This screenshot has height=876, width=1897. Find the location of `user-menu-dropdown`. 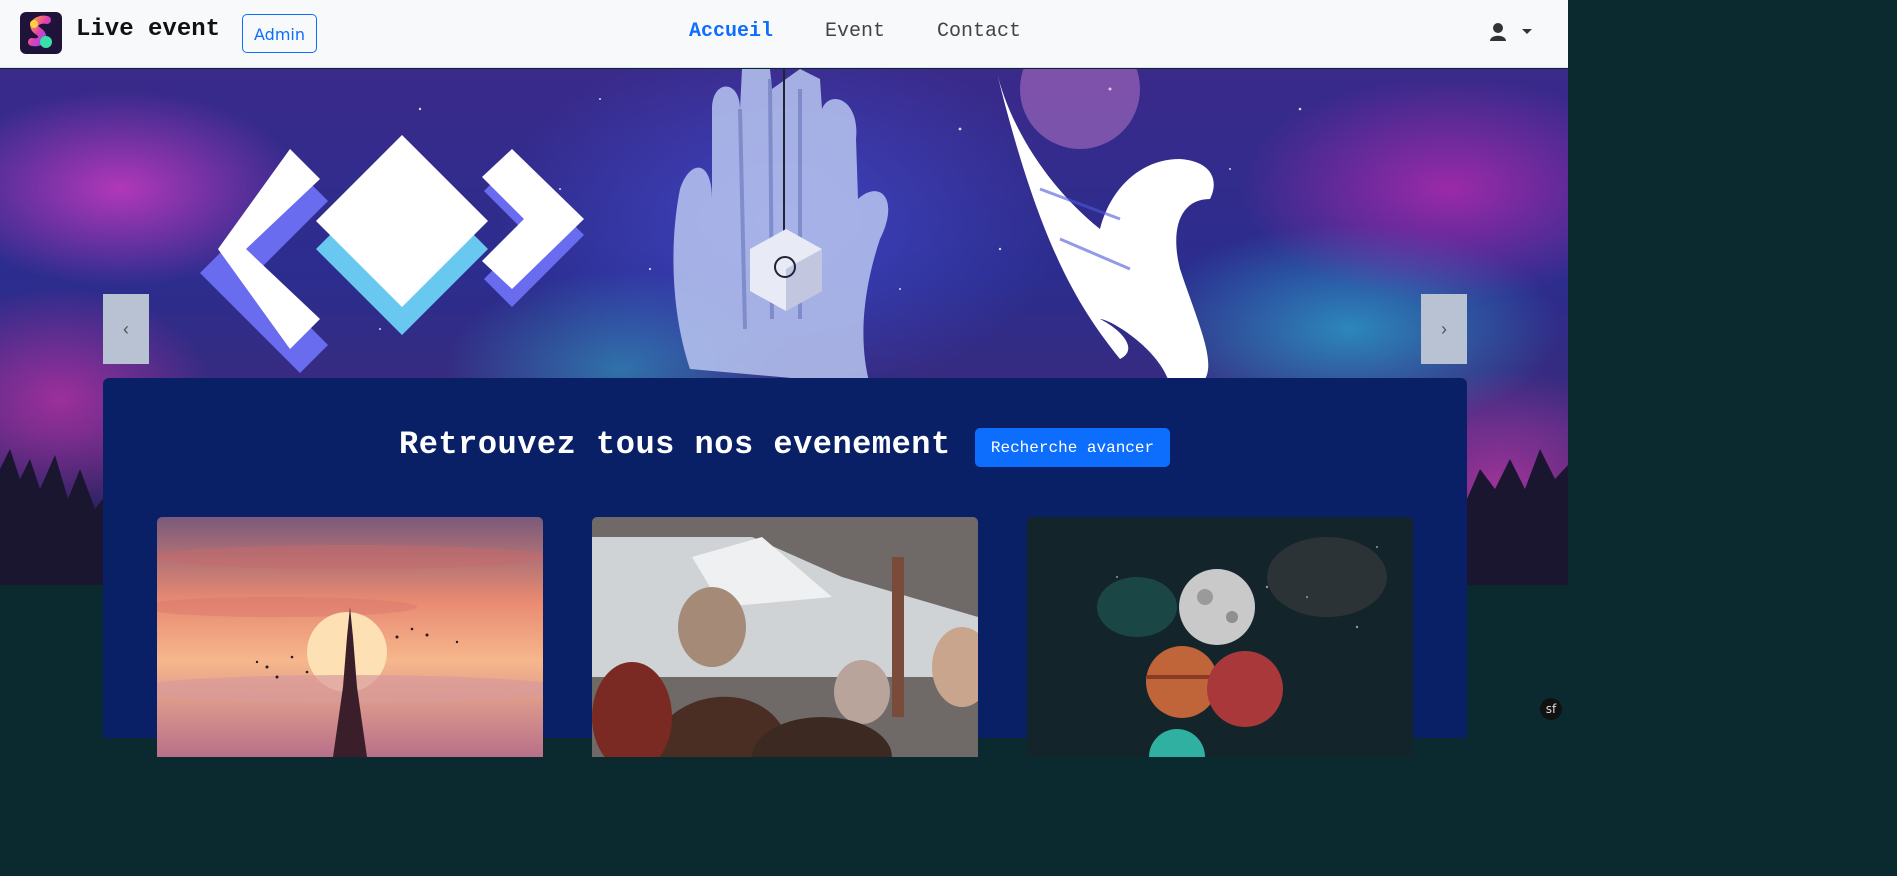

user-menu-dropdown is located at coordinates (1512, 33).